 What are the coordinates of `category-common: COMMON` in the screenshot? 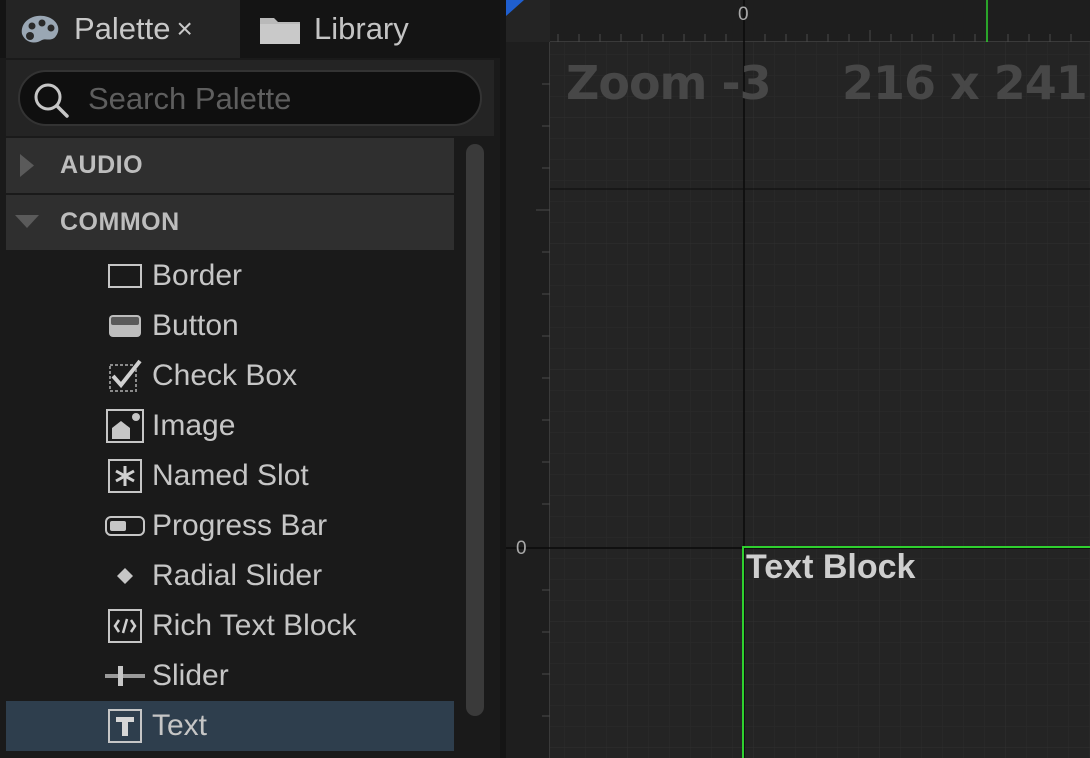 It's located at (230, 222).